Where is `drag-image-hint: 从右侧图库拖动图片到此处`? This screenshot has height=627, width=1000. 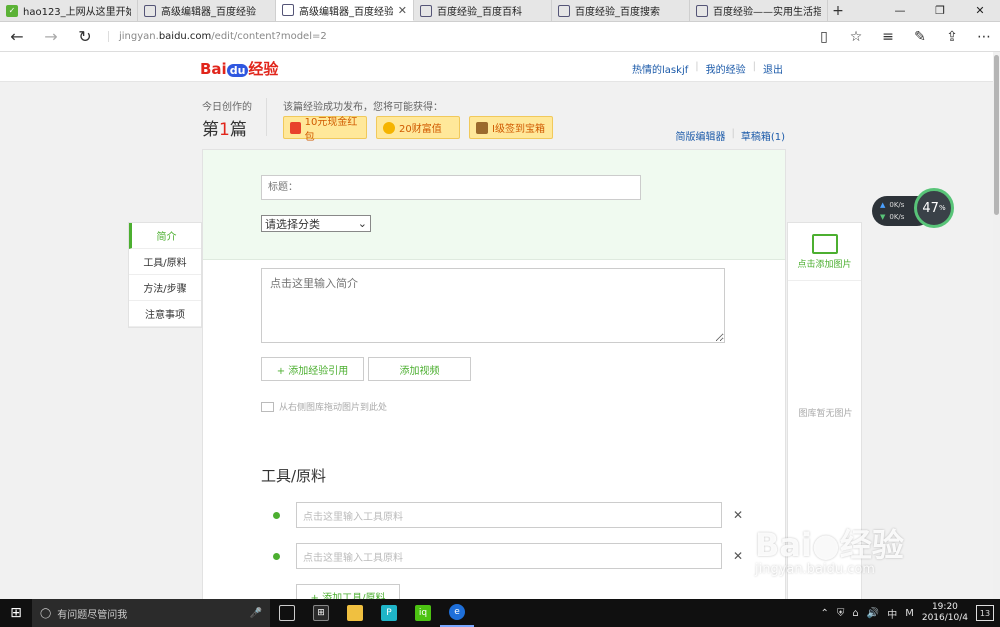 drag-image-hint: 从右侧图库拖动图片到此处 is located at coordinates (324, 406).